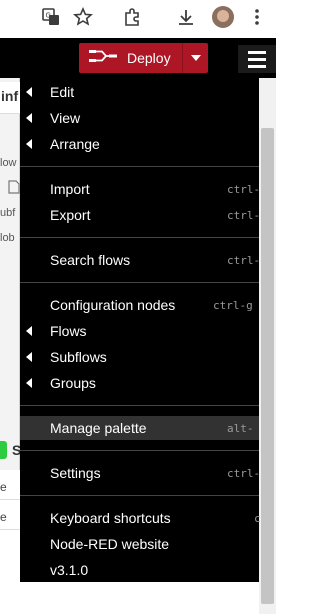  What do you see at coordinates (70, 215) in the screenshot?
I see `menu-item-label: Export` at bounding box center [70, 215].